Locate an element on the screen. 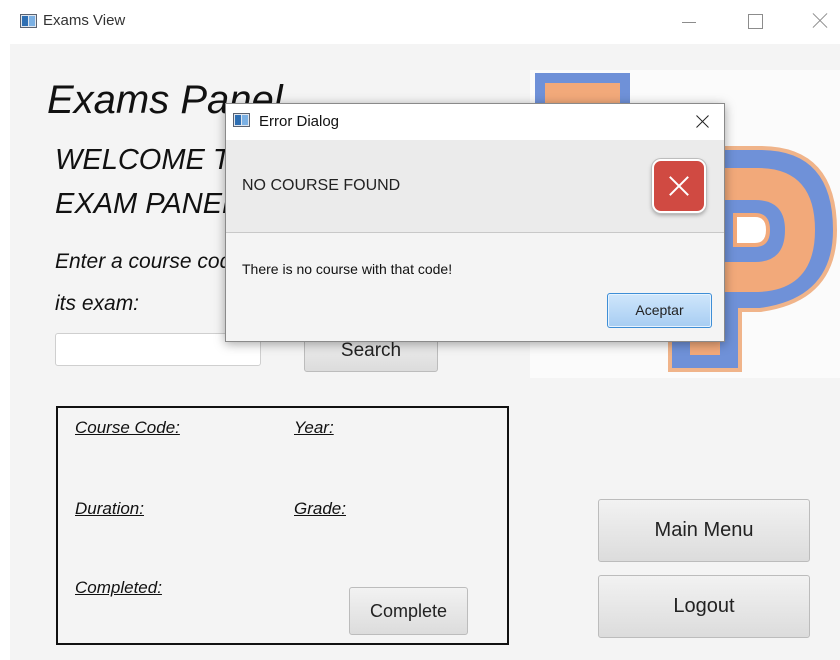  dialog-content-text: There is no course with that code! is located at coordinates (347, 269).